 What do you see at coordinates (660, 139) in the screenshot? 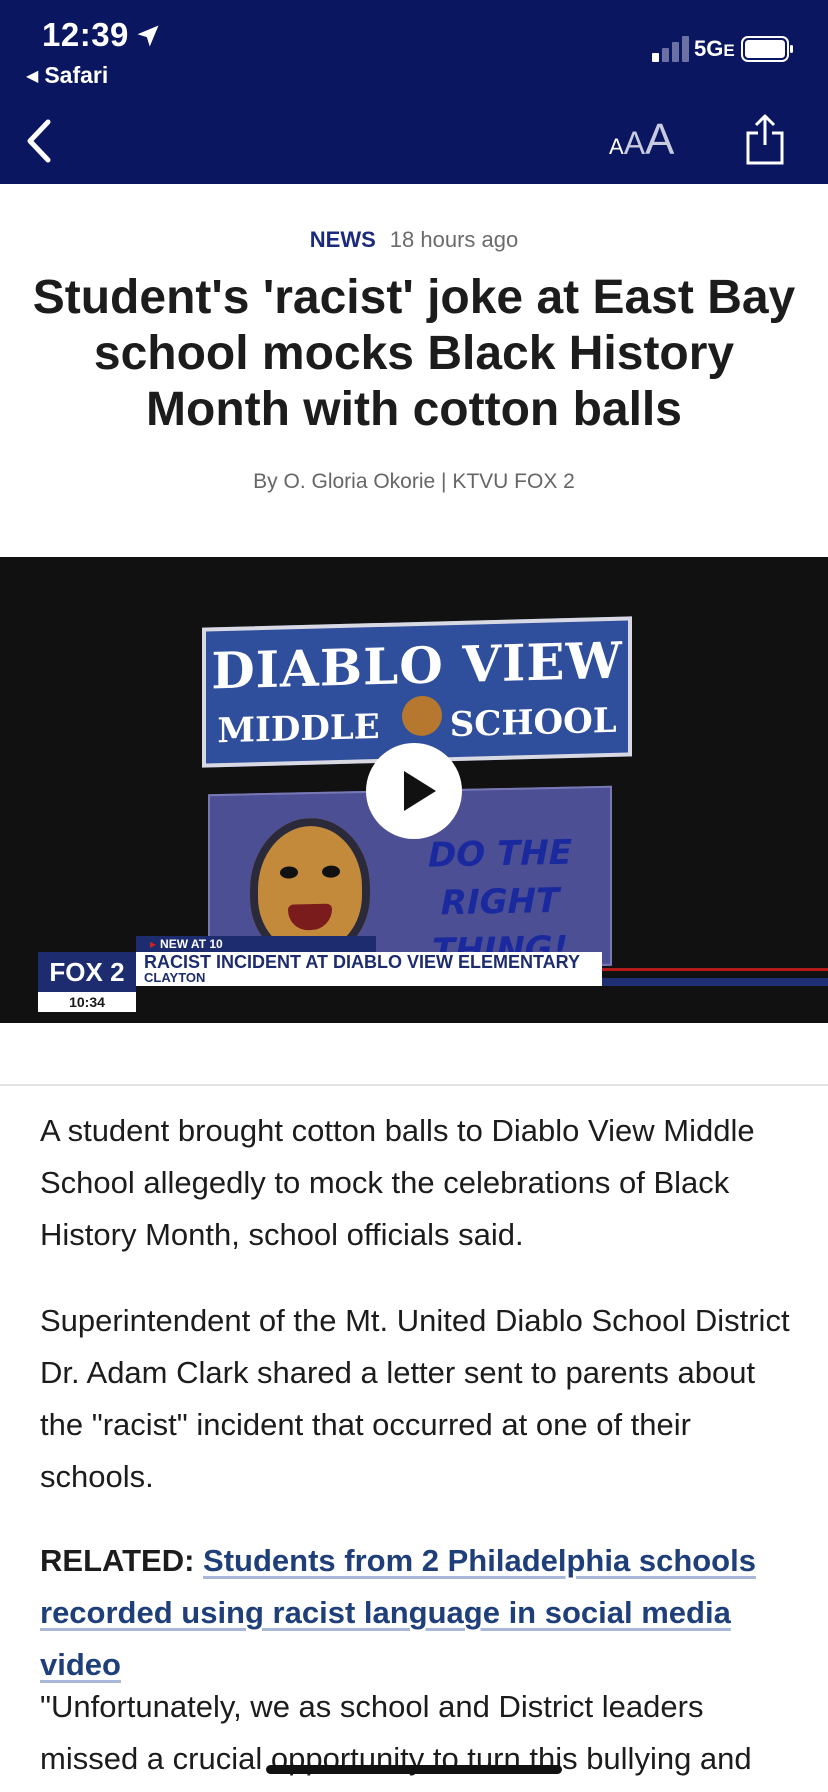
I see `text-size-large-icon: A` at bounding box center [660, 139].